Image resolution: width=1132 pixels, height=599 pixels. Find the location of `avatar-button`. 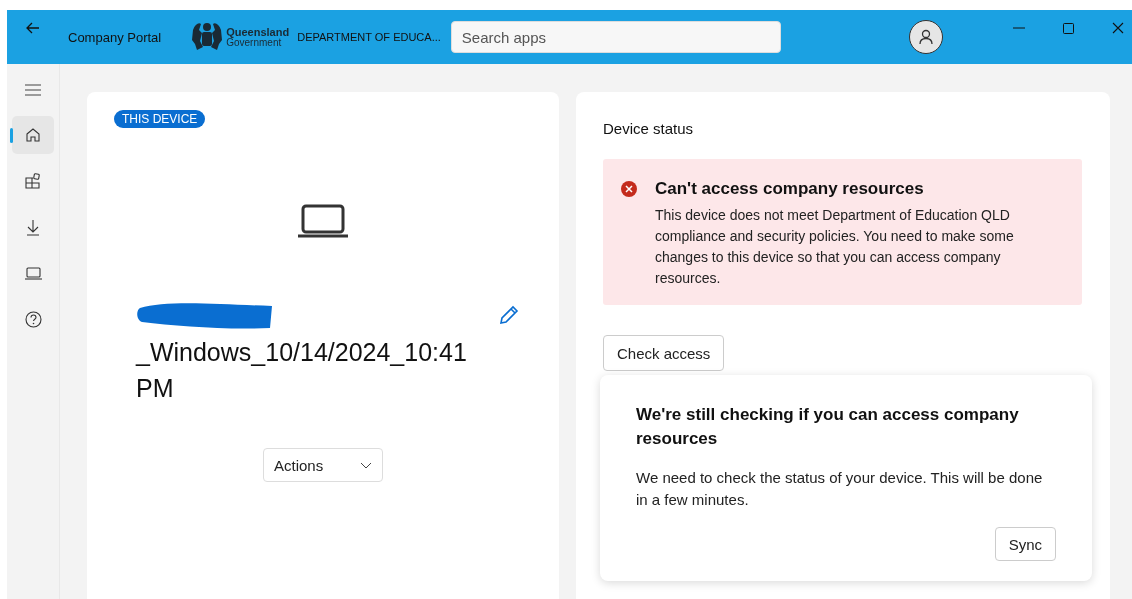

avatar-button is located at coordinates (926, 37).